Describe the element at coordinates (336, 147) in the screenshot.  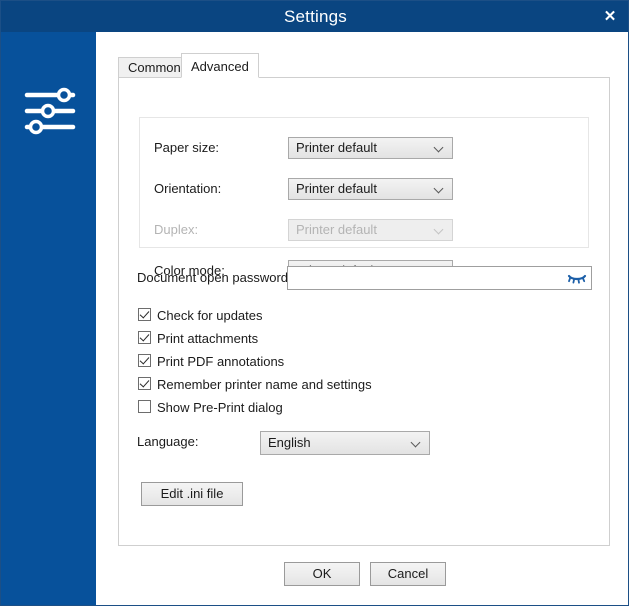
I see `paper-size-value: Printer default` at that location.